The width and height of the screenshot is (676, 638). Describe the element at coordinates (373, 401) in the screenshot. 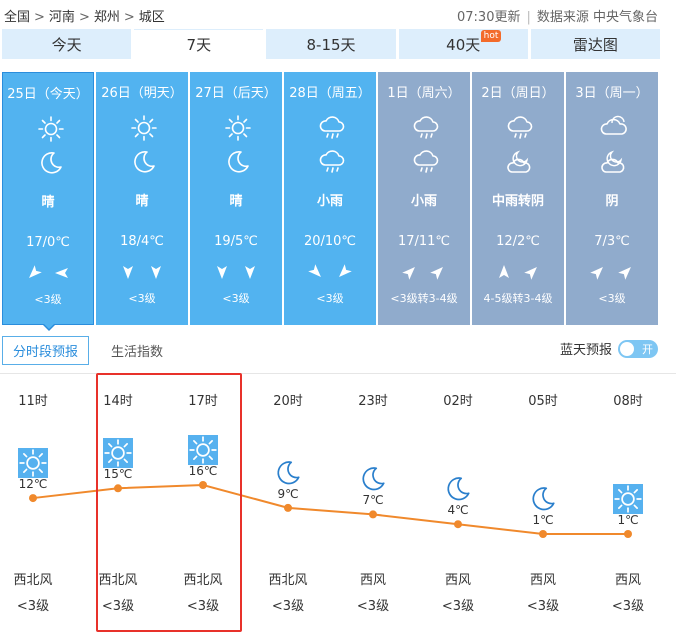

I see `hour-label: 23时` at that location.